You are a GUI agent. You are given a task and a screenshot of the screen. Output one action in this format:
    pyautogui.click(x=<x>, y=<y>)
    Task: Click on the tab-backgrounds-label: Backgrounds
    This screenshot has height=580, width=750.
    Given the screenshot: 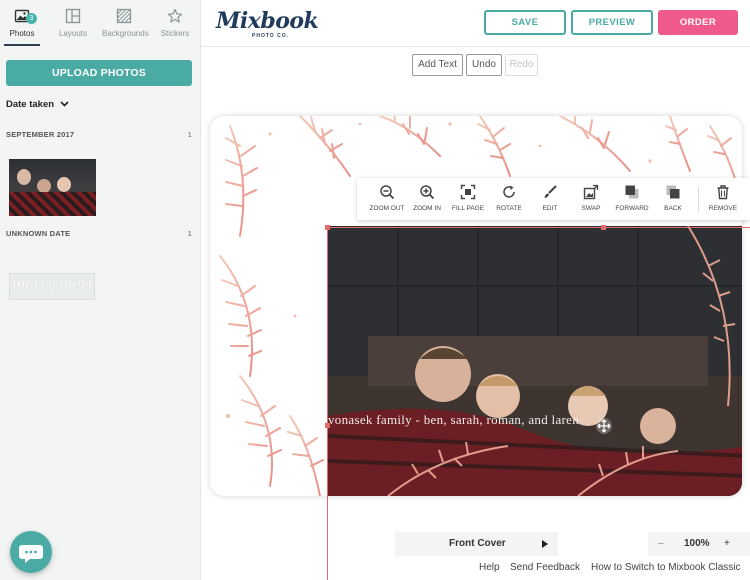 What is the action you would take?
    pyautogui.click(x=125, y=33)
    